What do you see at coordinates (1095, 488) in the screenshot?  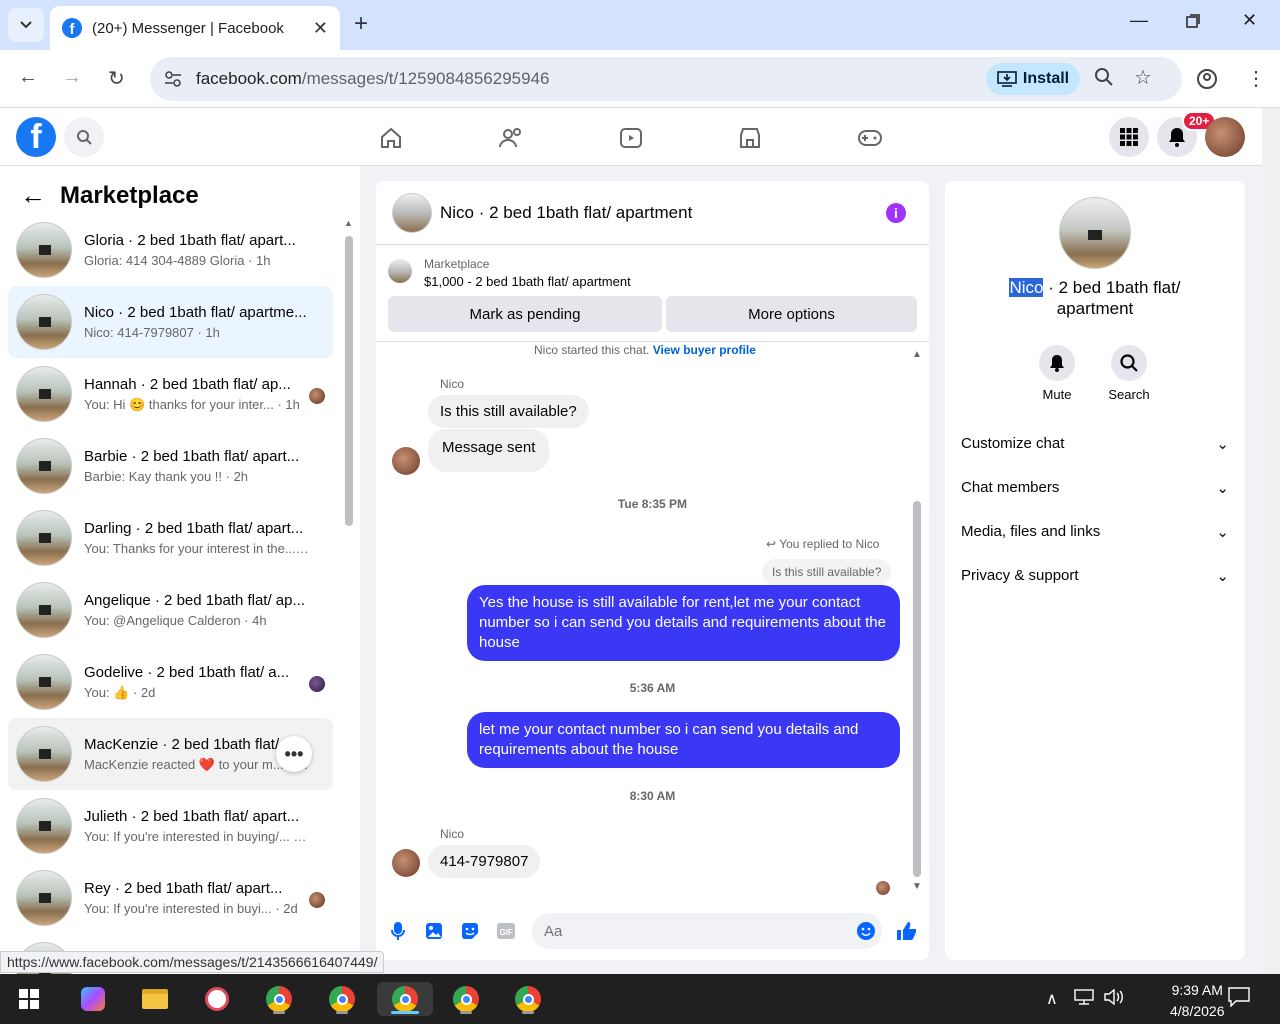 I see `chat-members-section: Chat members ⌄` at bounding box center [1095, 488].